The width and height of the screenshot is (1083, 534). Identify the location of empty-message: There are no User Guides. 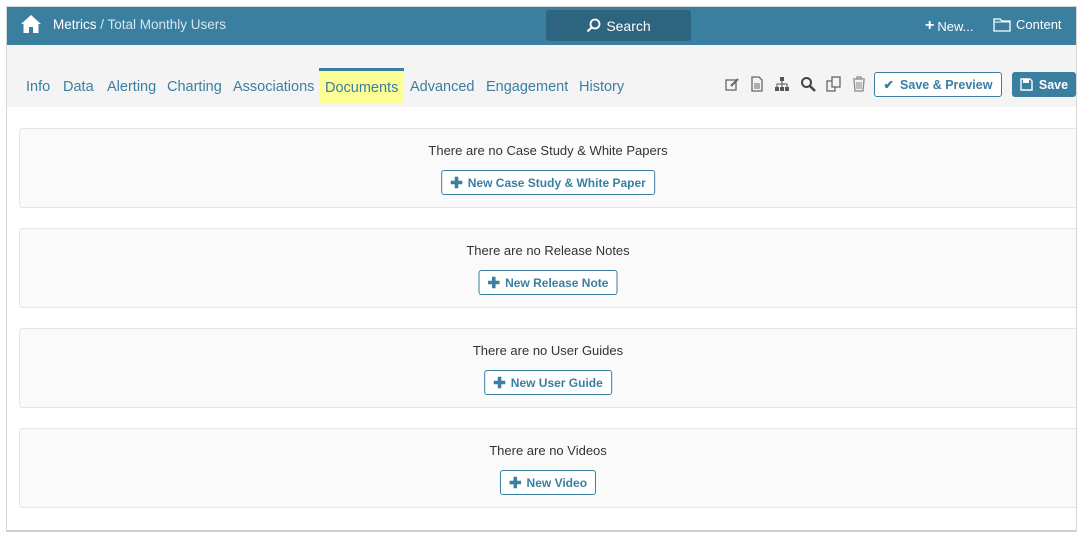
(548, 350).